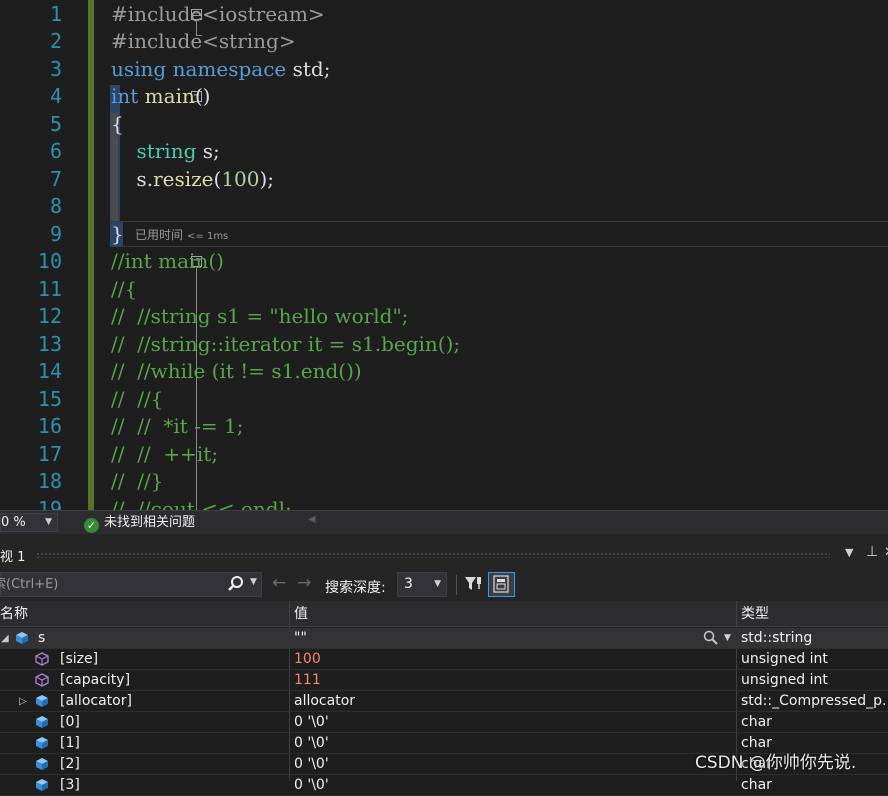 The width and height of the screenshot is (888, 796). What do you see at coordinates (711, 638) in the screenshot?
I see `text-visualizer-icon` at bounding box center [711, 638].